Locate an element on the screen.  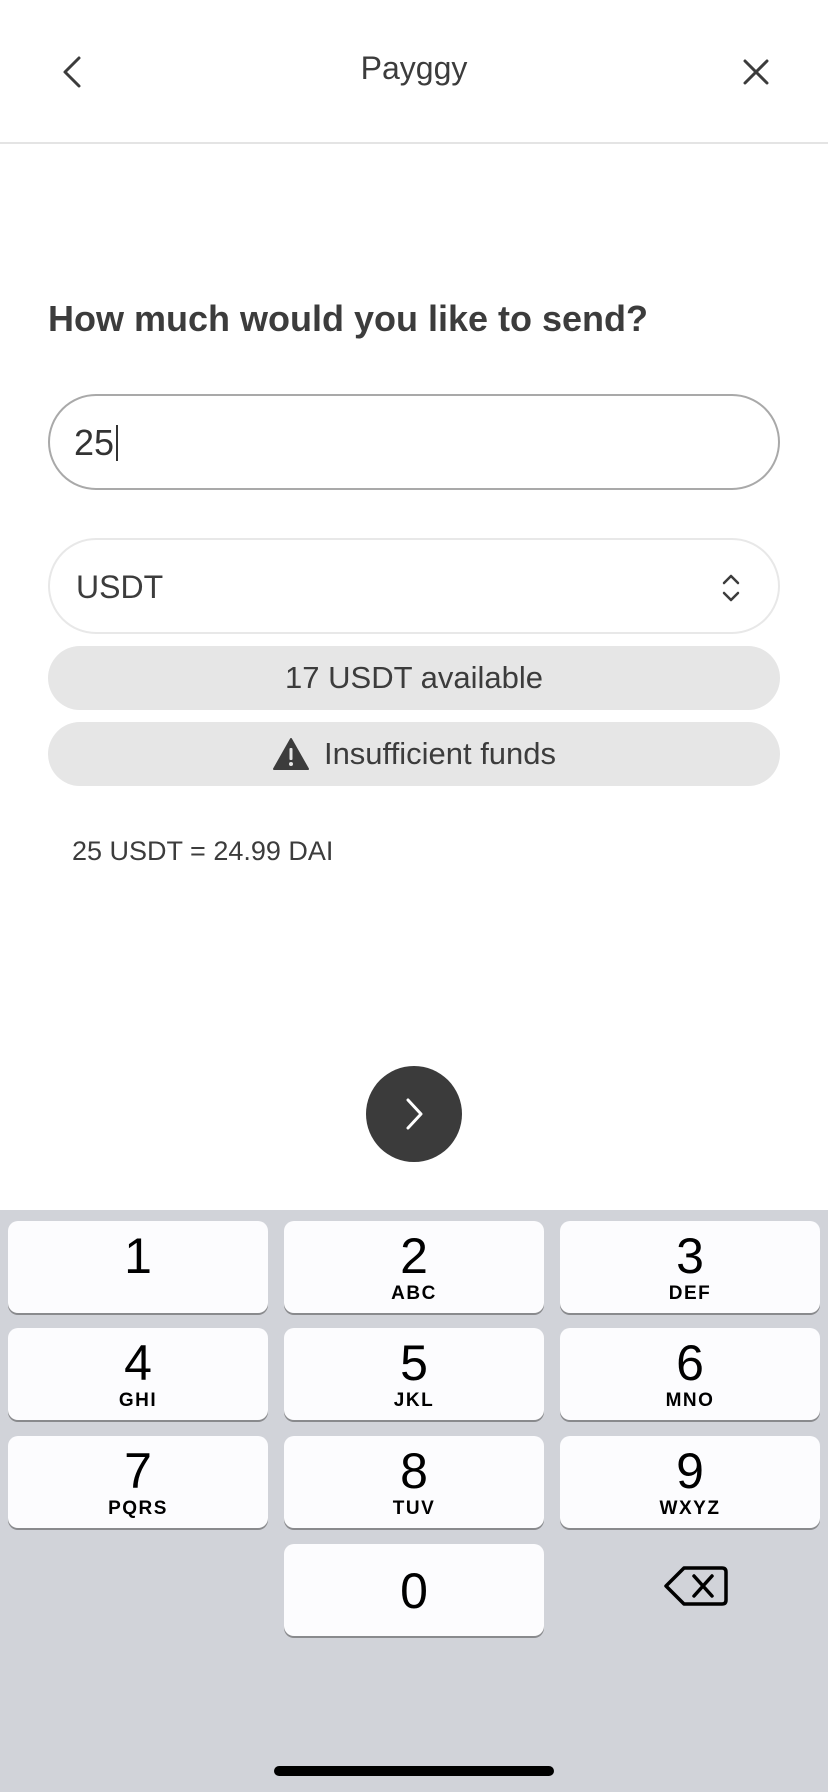
key-3: 3 DEF is located at coordinates (690, 1267).